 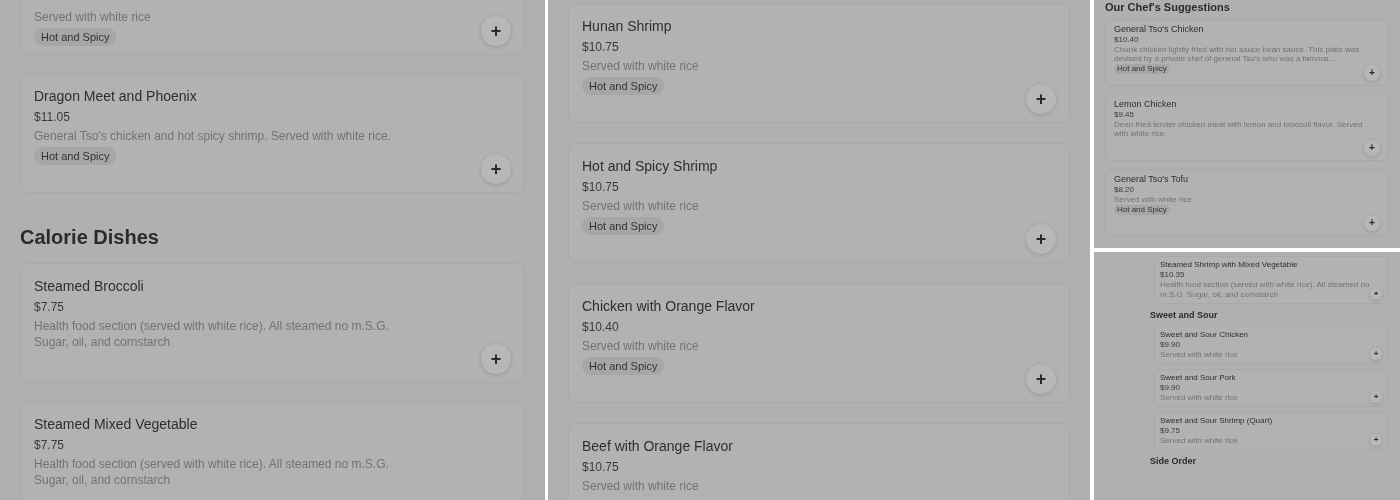 I want to click on item-name: Hunan Shrimp, so click(x=627, y=26).